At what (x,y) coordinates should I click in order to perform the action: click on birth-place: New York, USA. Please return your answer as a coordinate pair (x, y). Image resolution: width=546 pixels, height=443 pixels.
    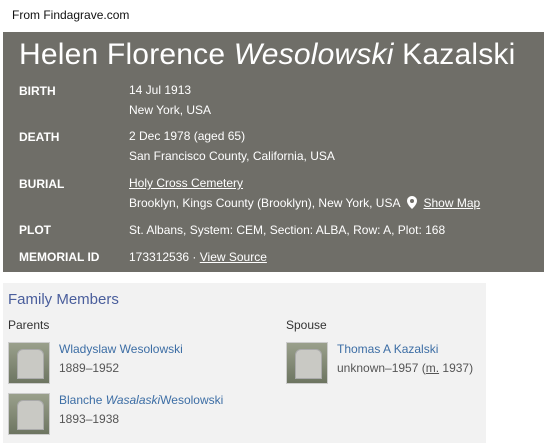
    Looking at the image, I should click on (170, 110).